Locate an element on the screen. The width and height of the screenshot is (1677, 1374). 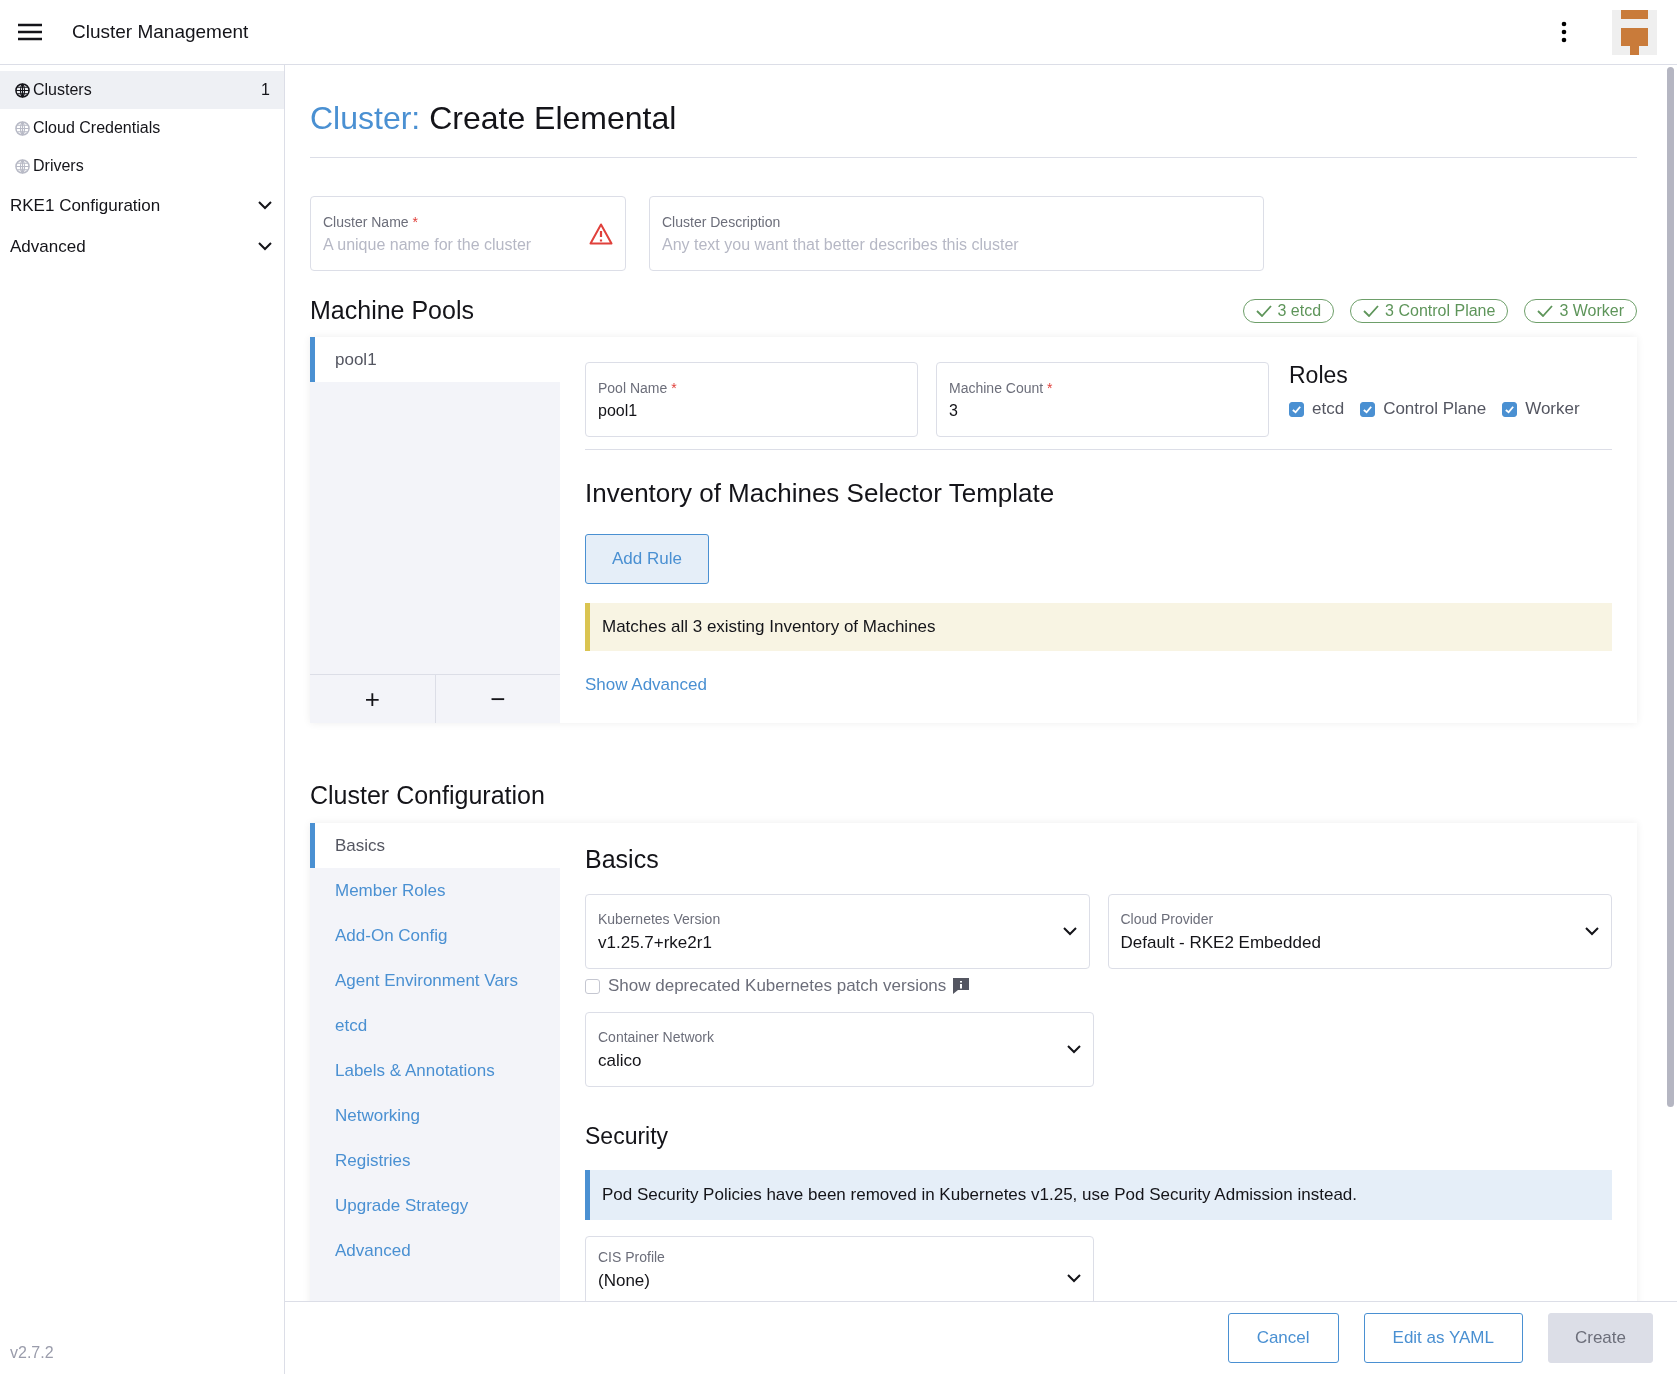
more-button is located at coordinates (1564, 32).